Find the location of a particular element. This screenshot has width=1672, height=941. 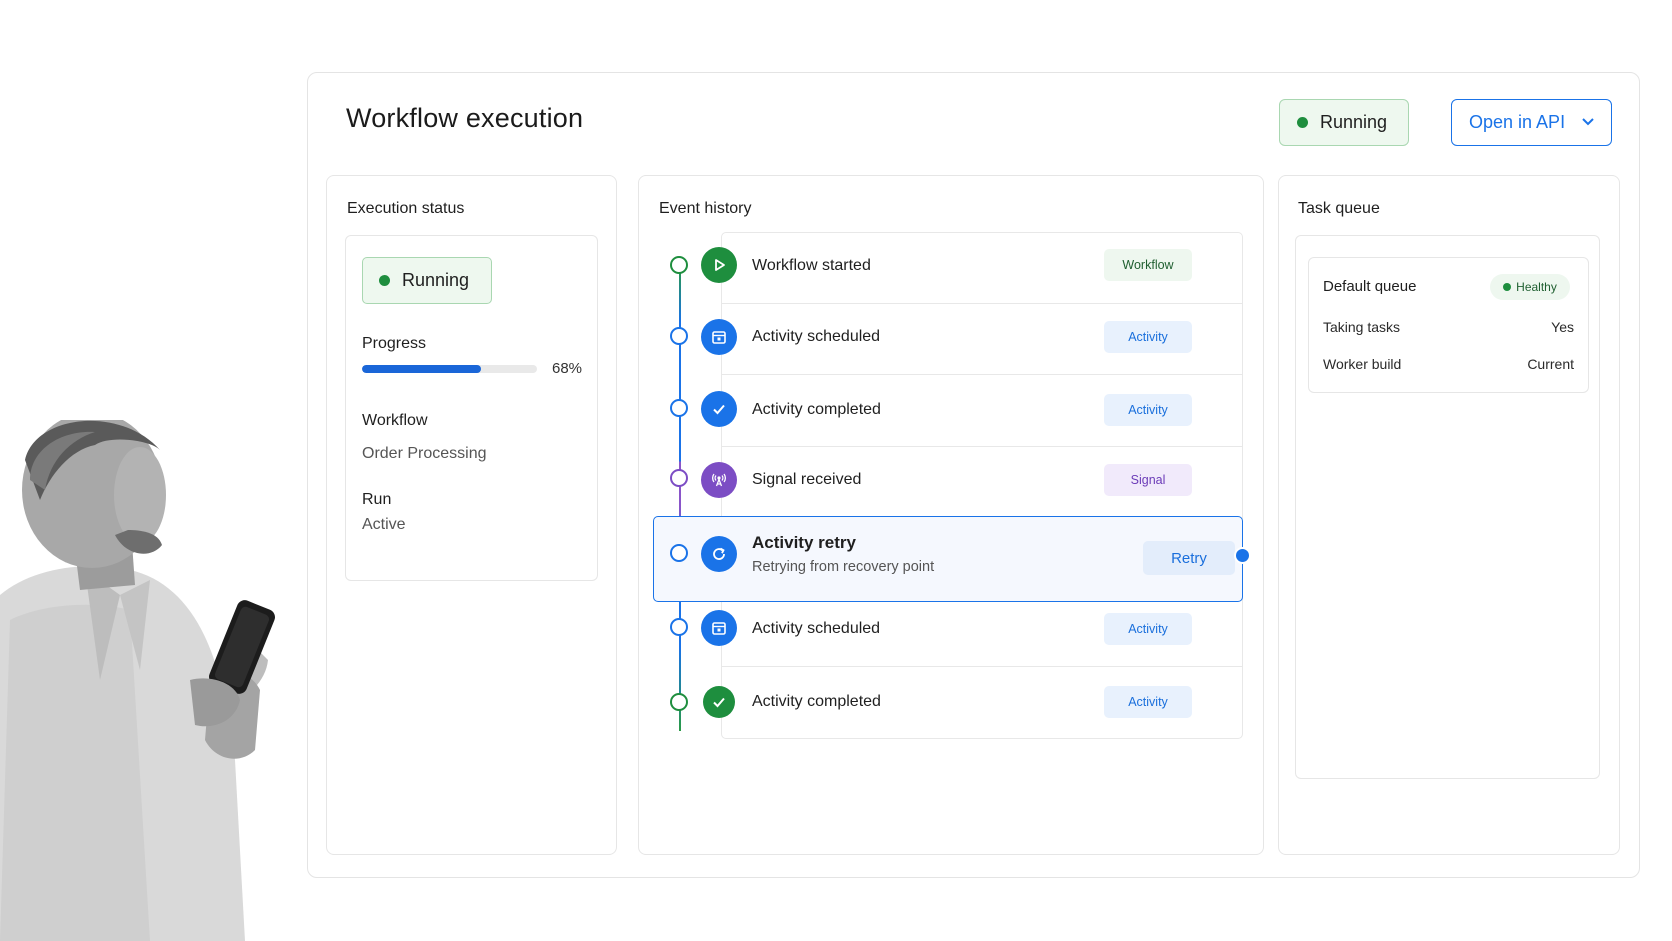

progress-bar-fill is located at coordinates (421, 369).